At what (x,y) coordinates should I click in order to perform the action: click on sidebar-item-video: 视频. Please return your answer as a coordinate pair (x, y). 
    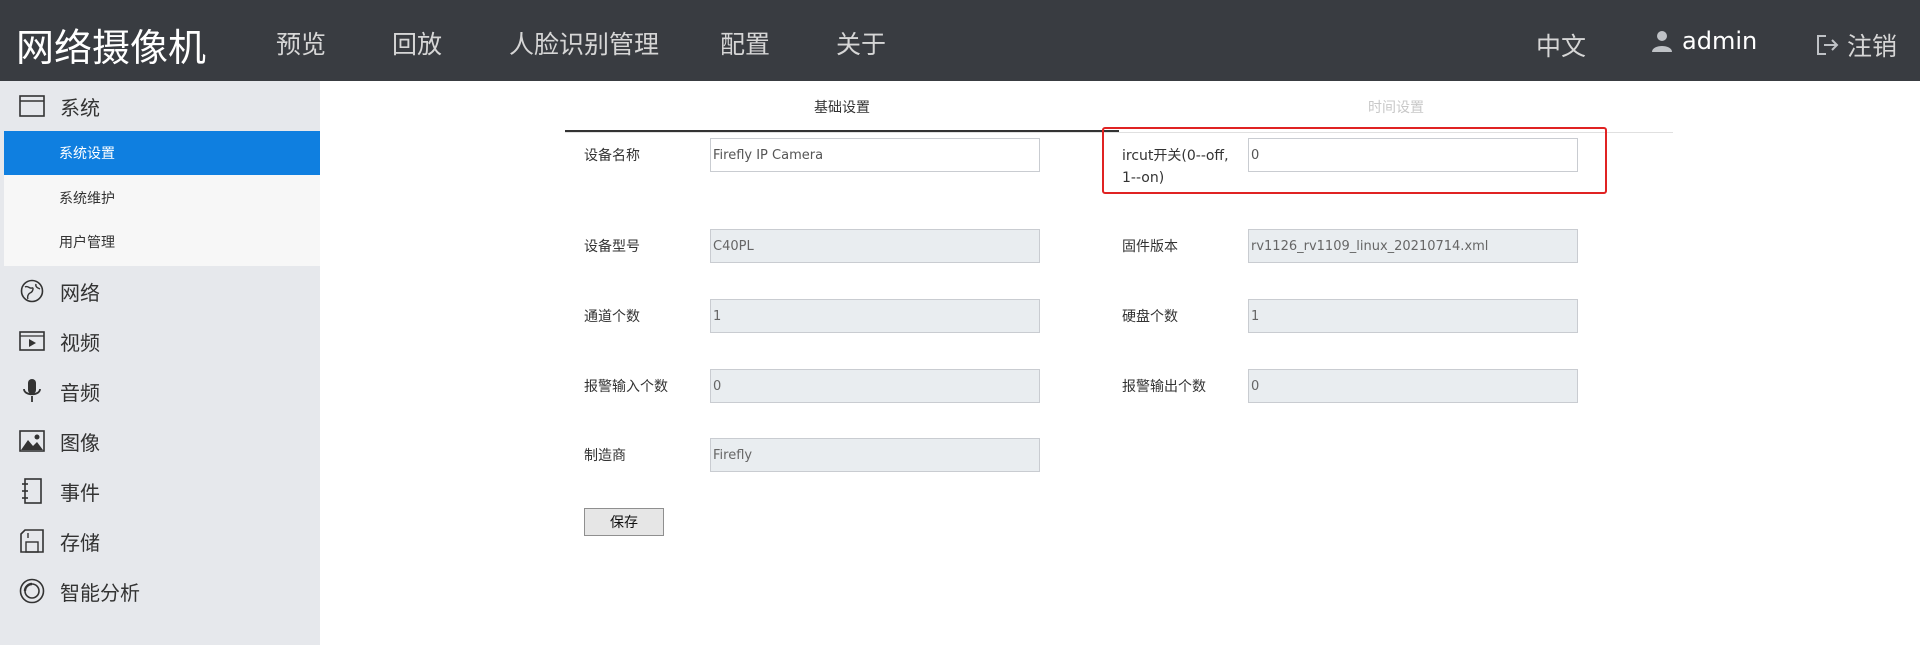
    Looking at the image, I should click on (160, 341).